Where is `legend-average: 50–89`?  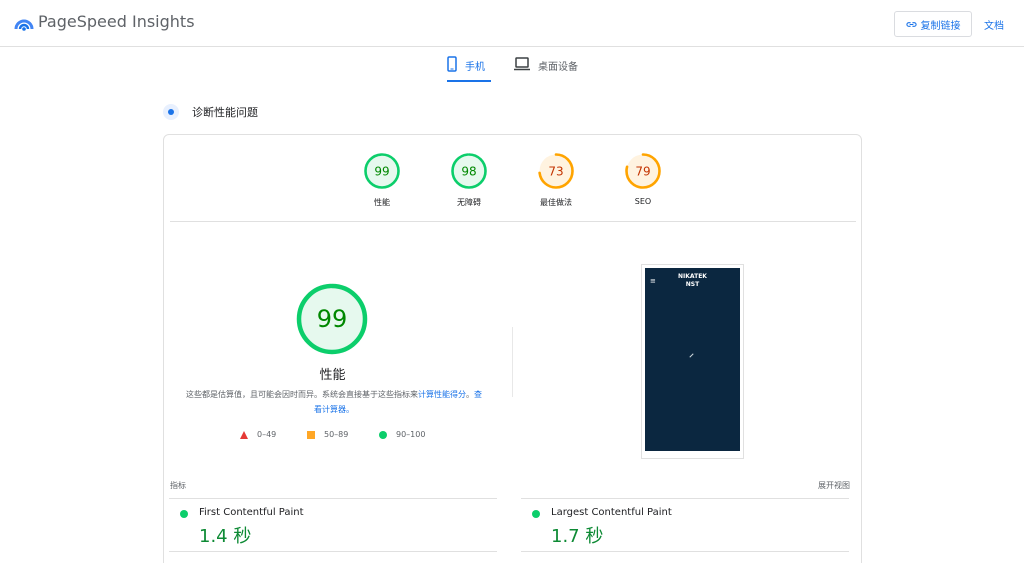
legend-average: 50–89 is located at coordinates (327, 434).